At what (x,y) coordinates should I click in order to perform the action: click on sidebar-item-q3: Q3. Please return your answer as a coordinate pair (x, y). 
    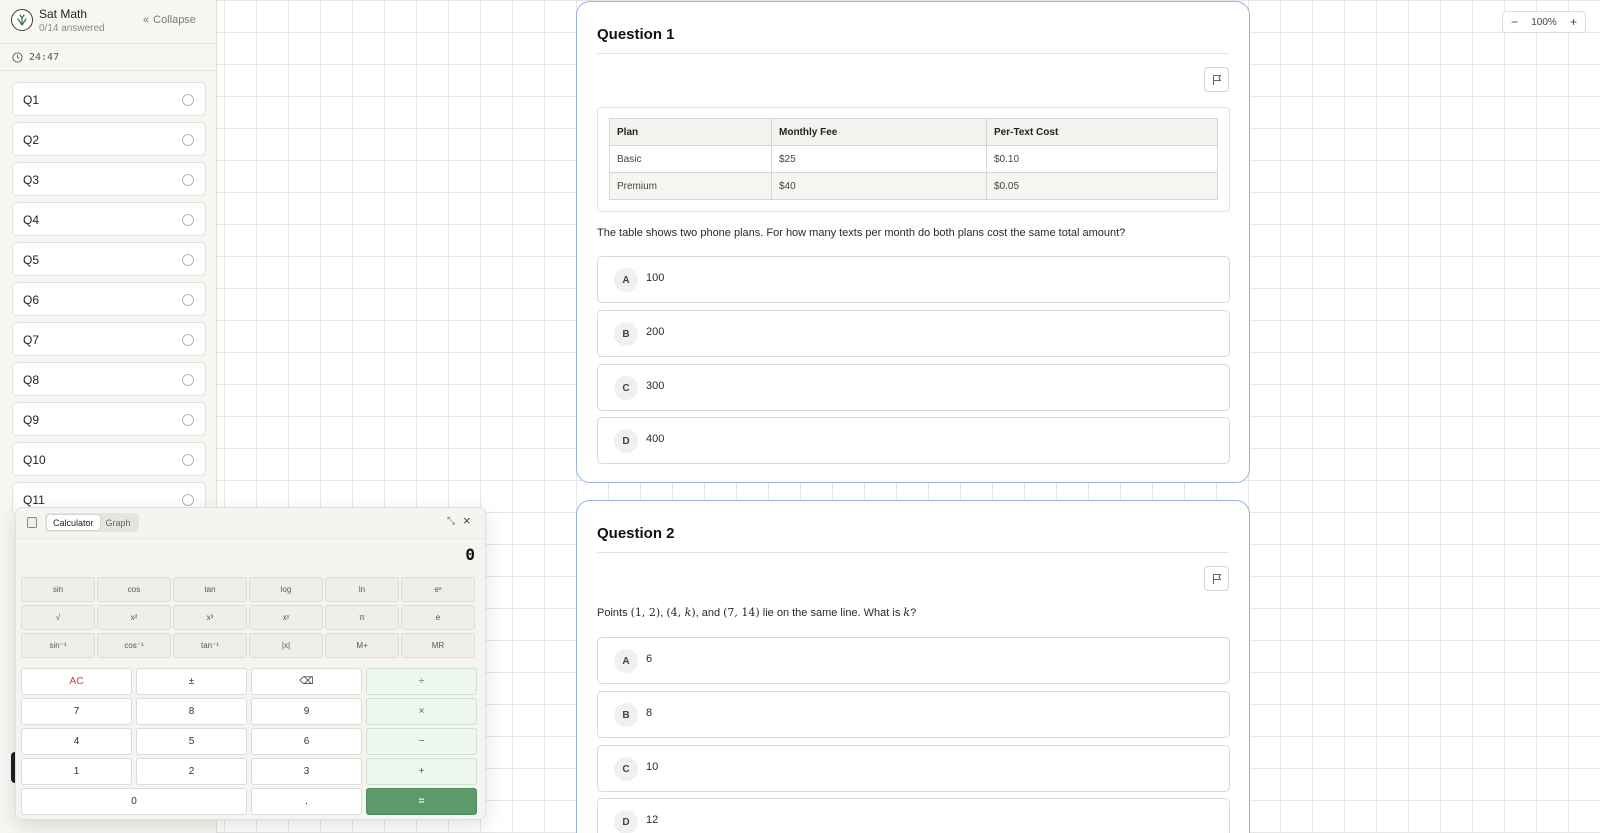
    Looking at the image, I should click on (109, 179).